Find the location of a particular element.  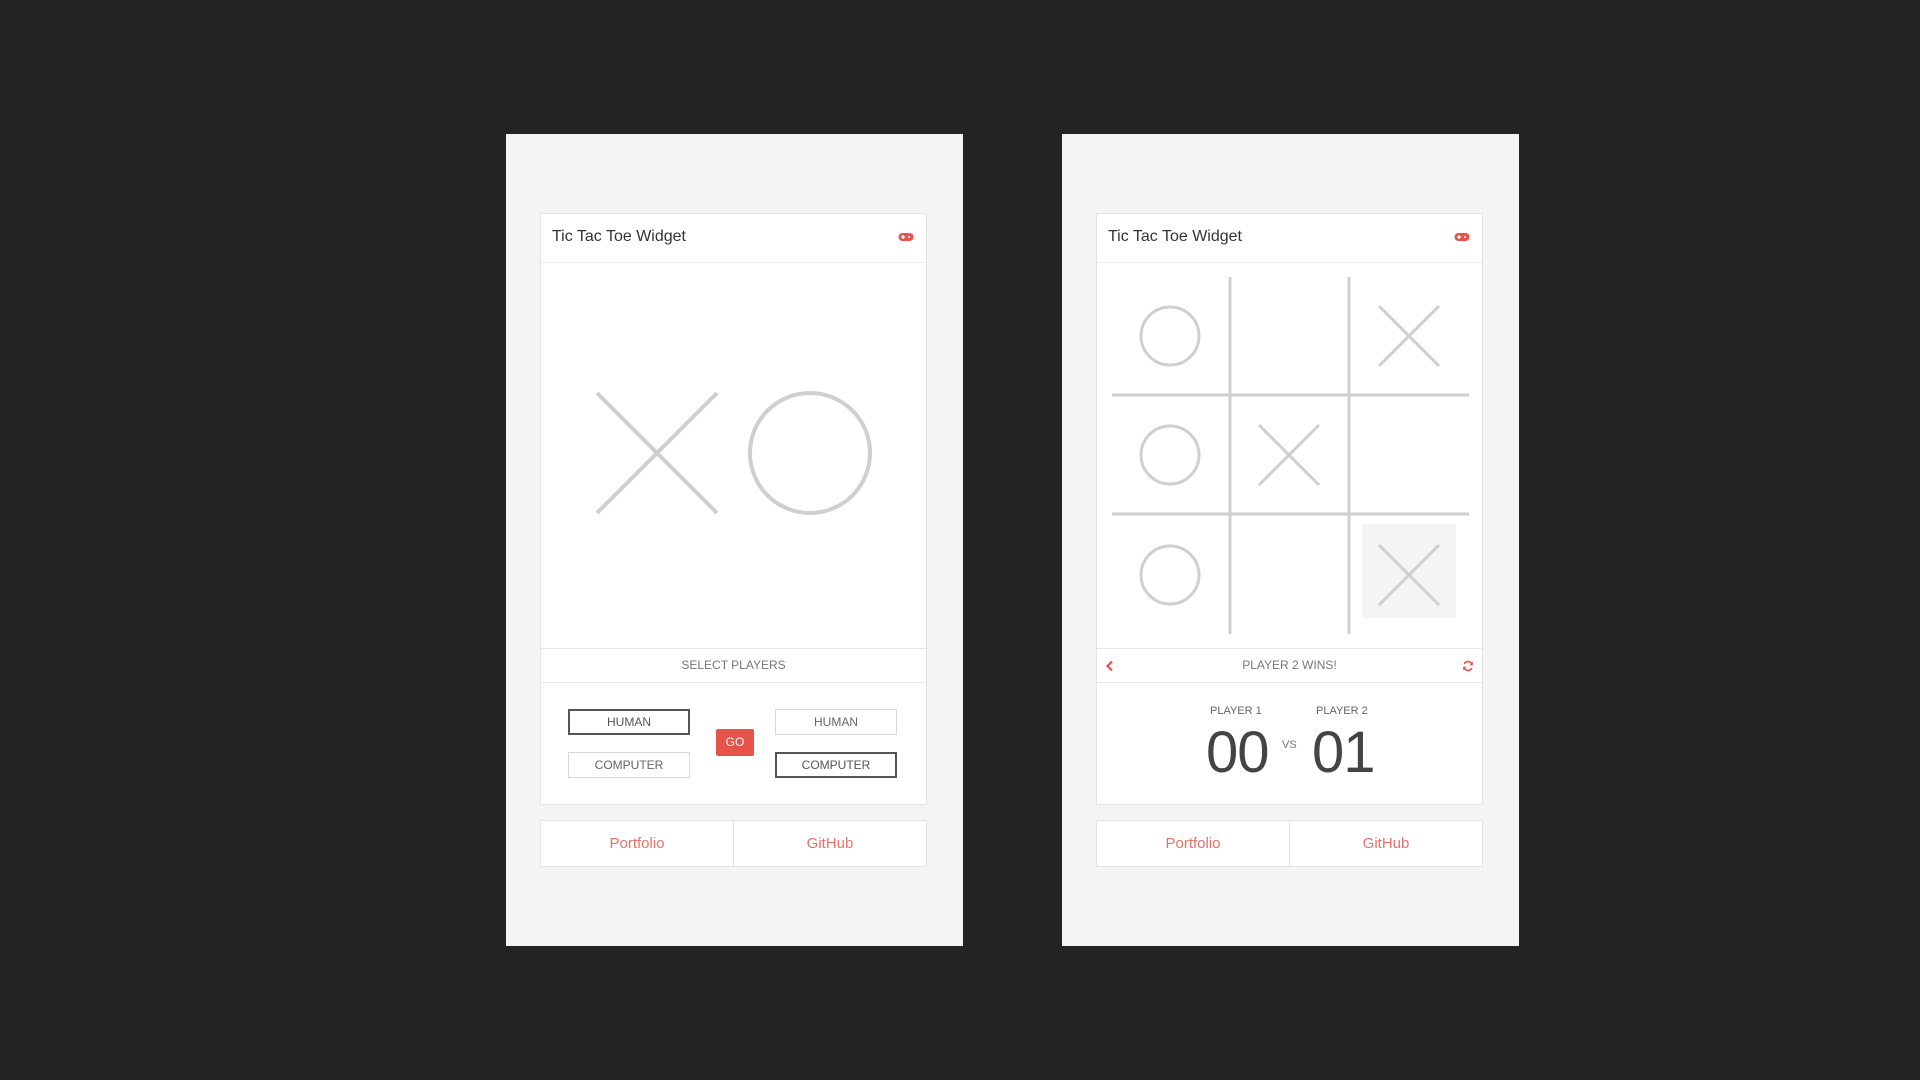

status-text: SELECT PLAYERS is located at coordinates (733, 665).